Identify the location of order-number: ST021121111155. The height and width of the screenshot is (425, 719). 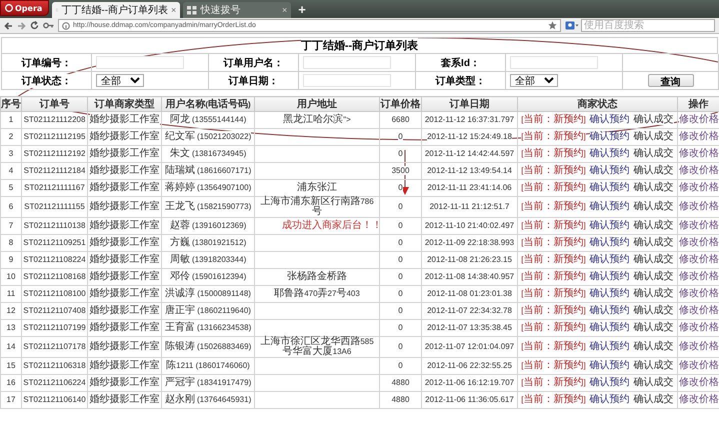
(54, 206).